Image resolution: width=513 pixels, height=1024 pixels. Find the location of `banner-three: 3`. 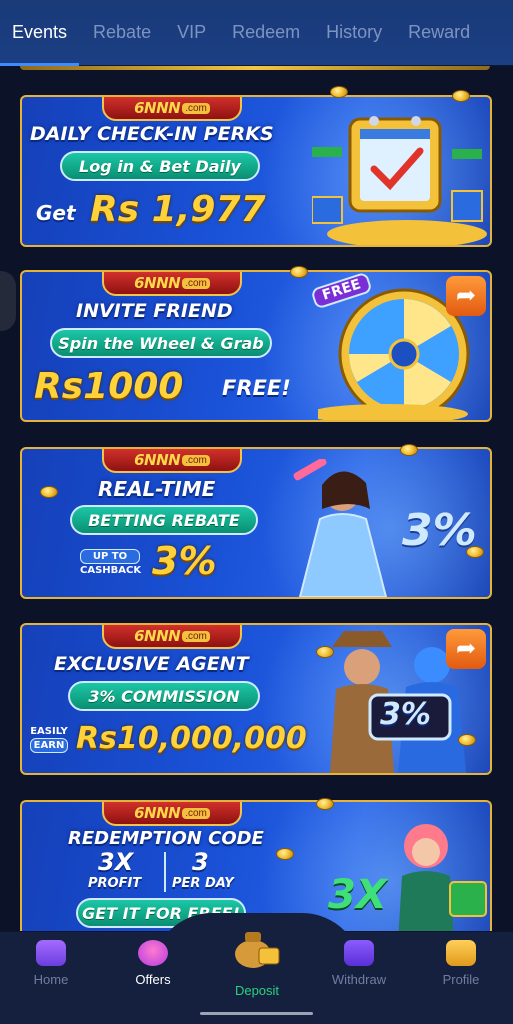

banner-three: 3 is located at coordinates (200, 862).